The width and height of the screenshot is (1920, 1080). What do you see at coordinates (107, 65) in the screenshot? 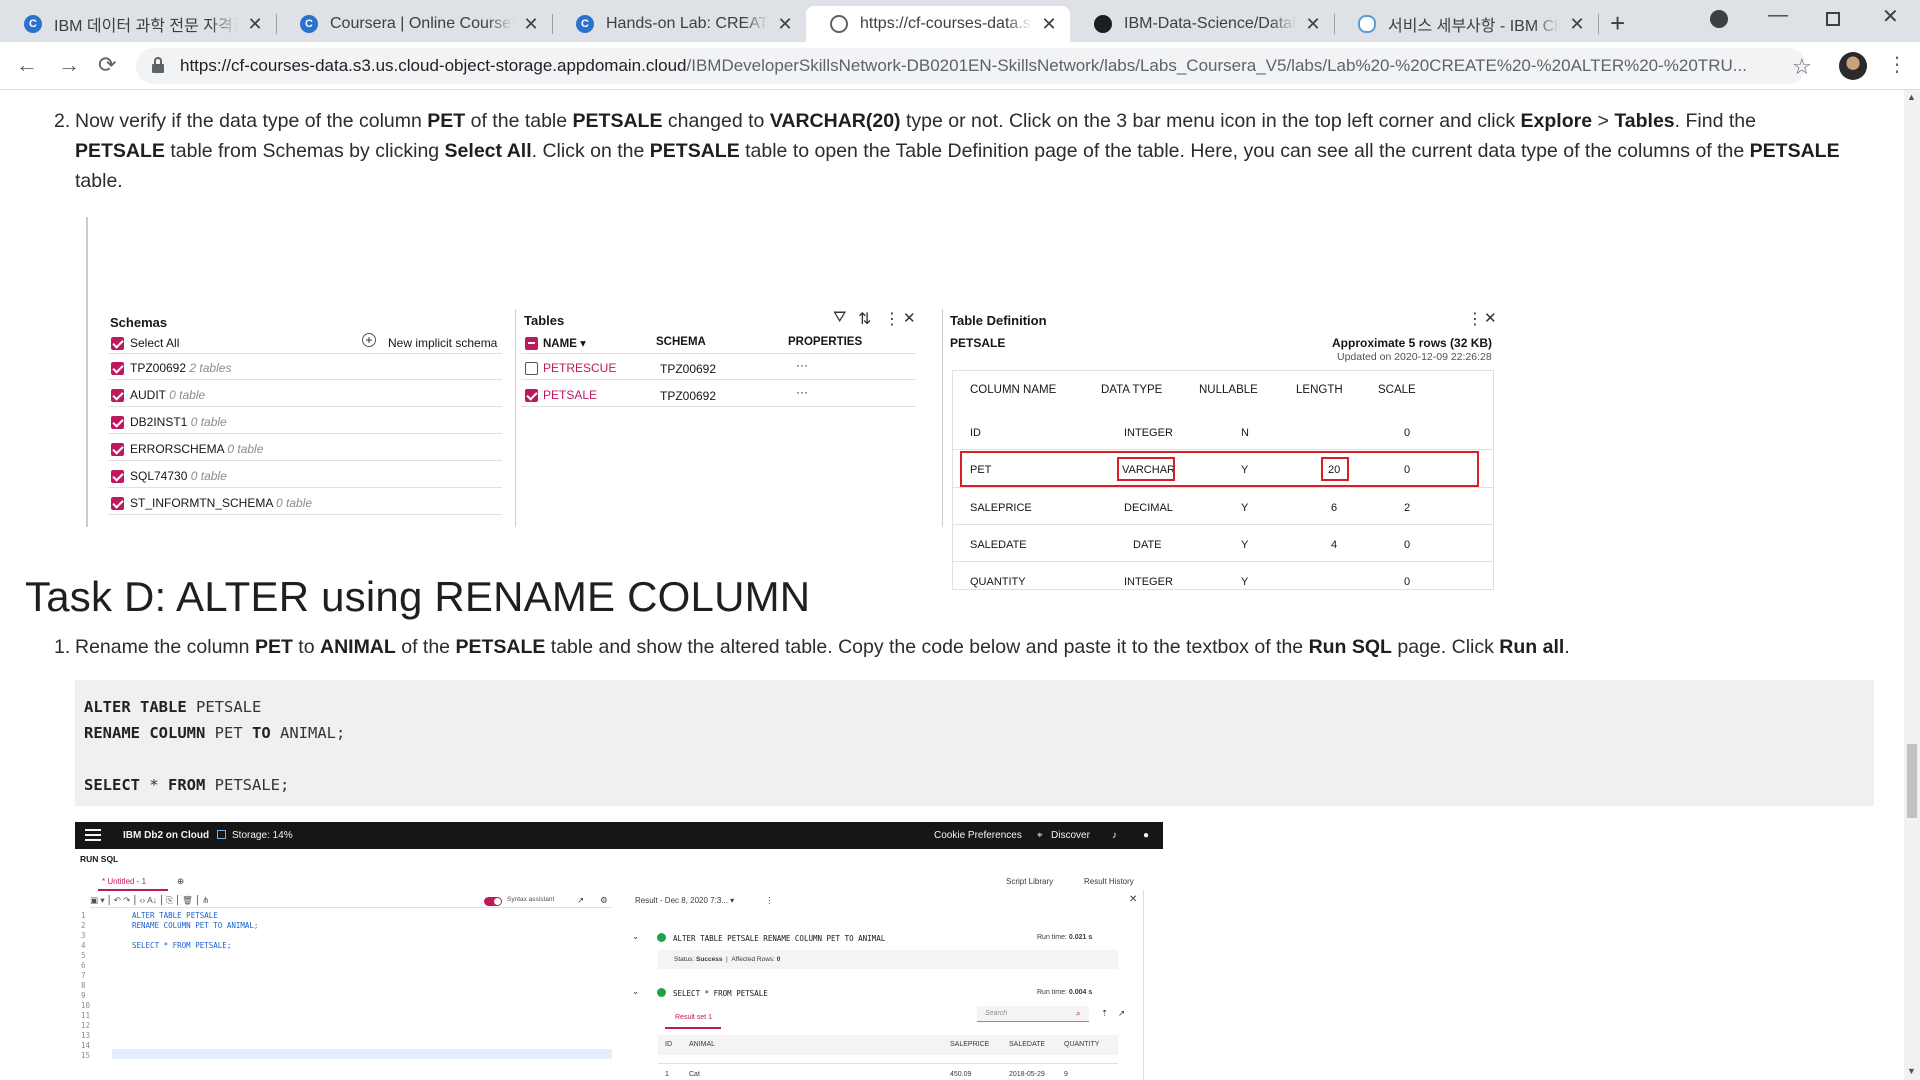
I see `reload-icon: ⟳` at bounding box center [107, 65].